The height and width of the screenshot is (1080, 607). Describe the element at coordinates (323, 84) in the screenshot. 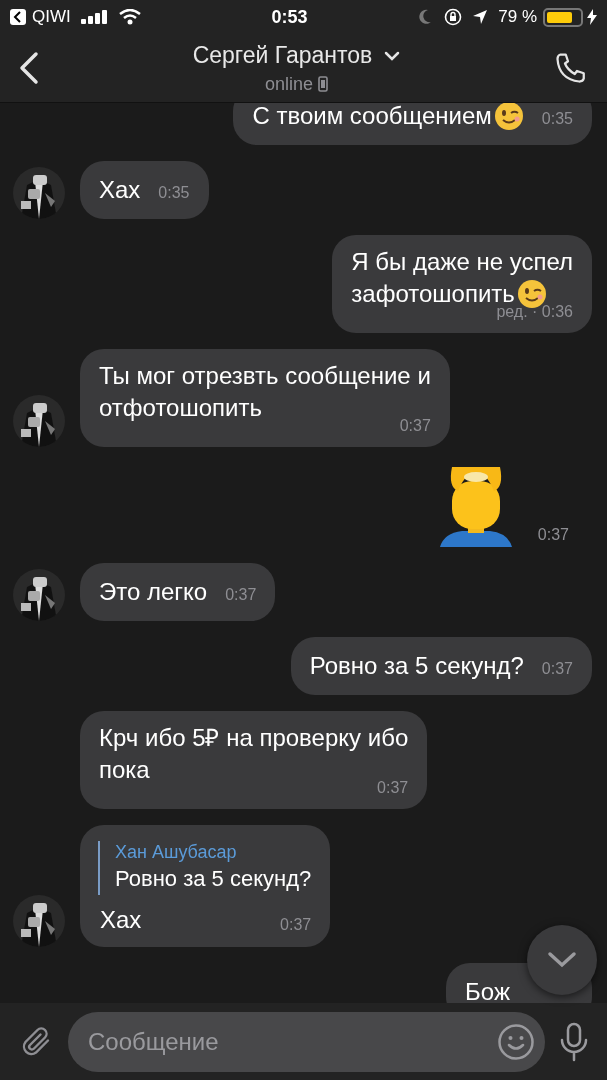

I see `phone-device-icon` at that location.